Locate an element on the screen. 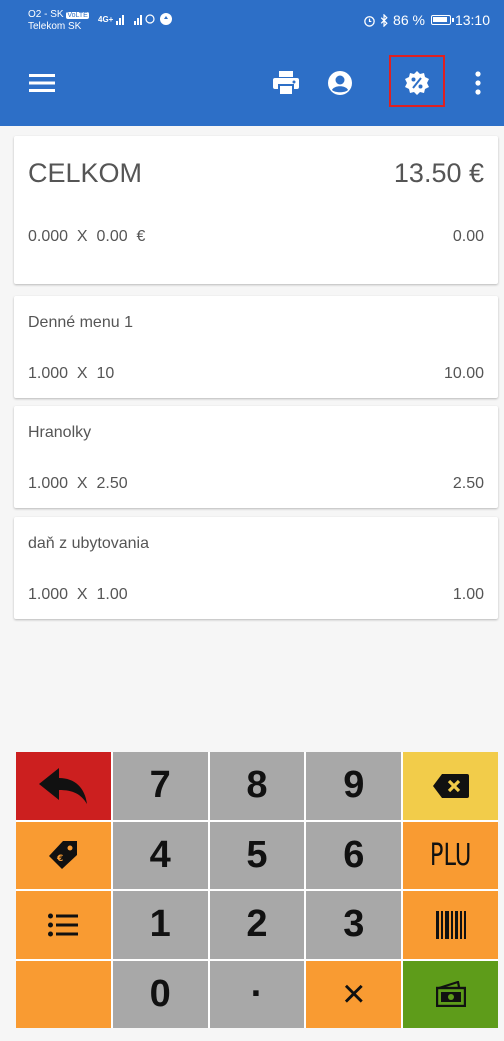 This screenshot has width=504, height=1041. item-name: Denné menu 1 is located at coordinates (80, 322).